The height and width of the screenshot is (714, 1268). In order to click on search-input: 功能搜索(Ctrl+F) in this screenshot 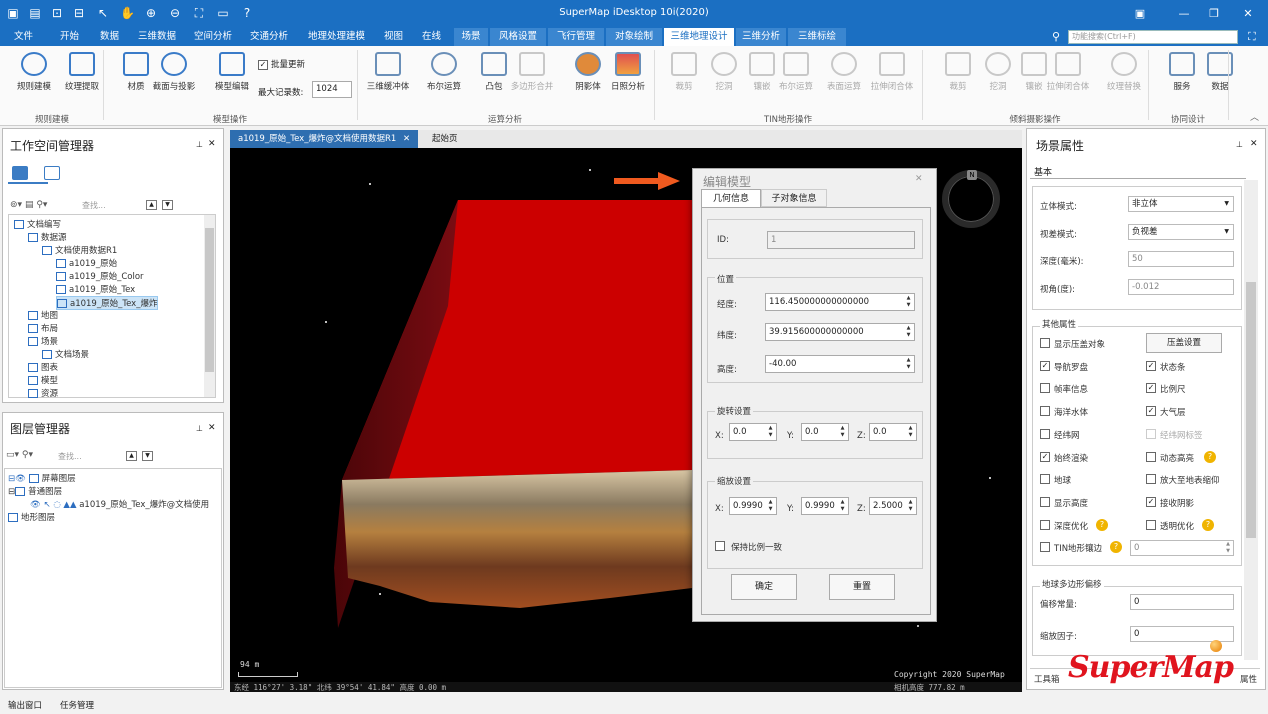, I will do `click(1153, 37)`.